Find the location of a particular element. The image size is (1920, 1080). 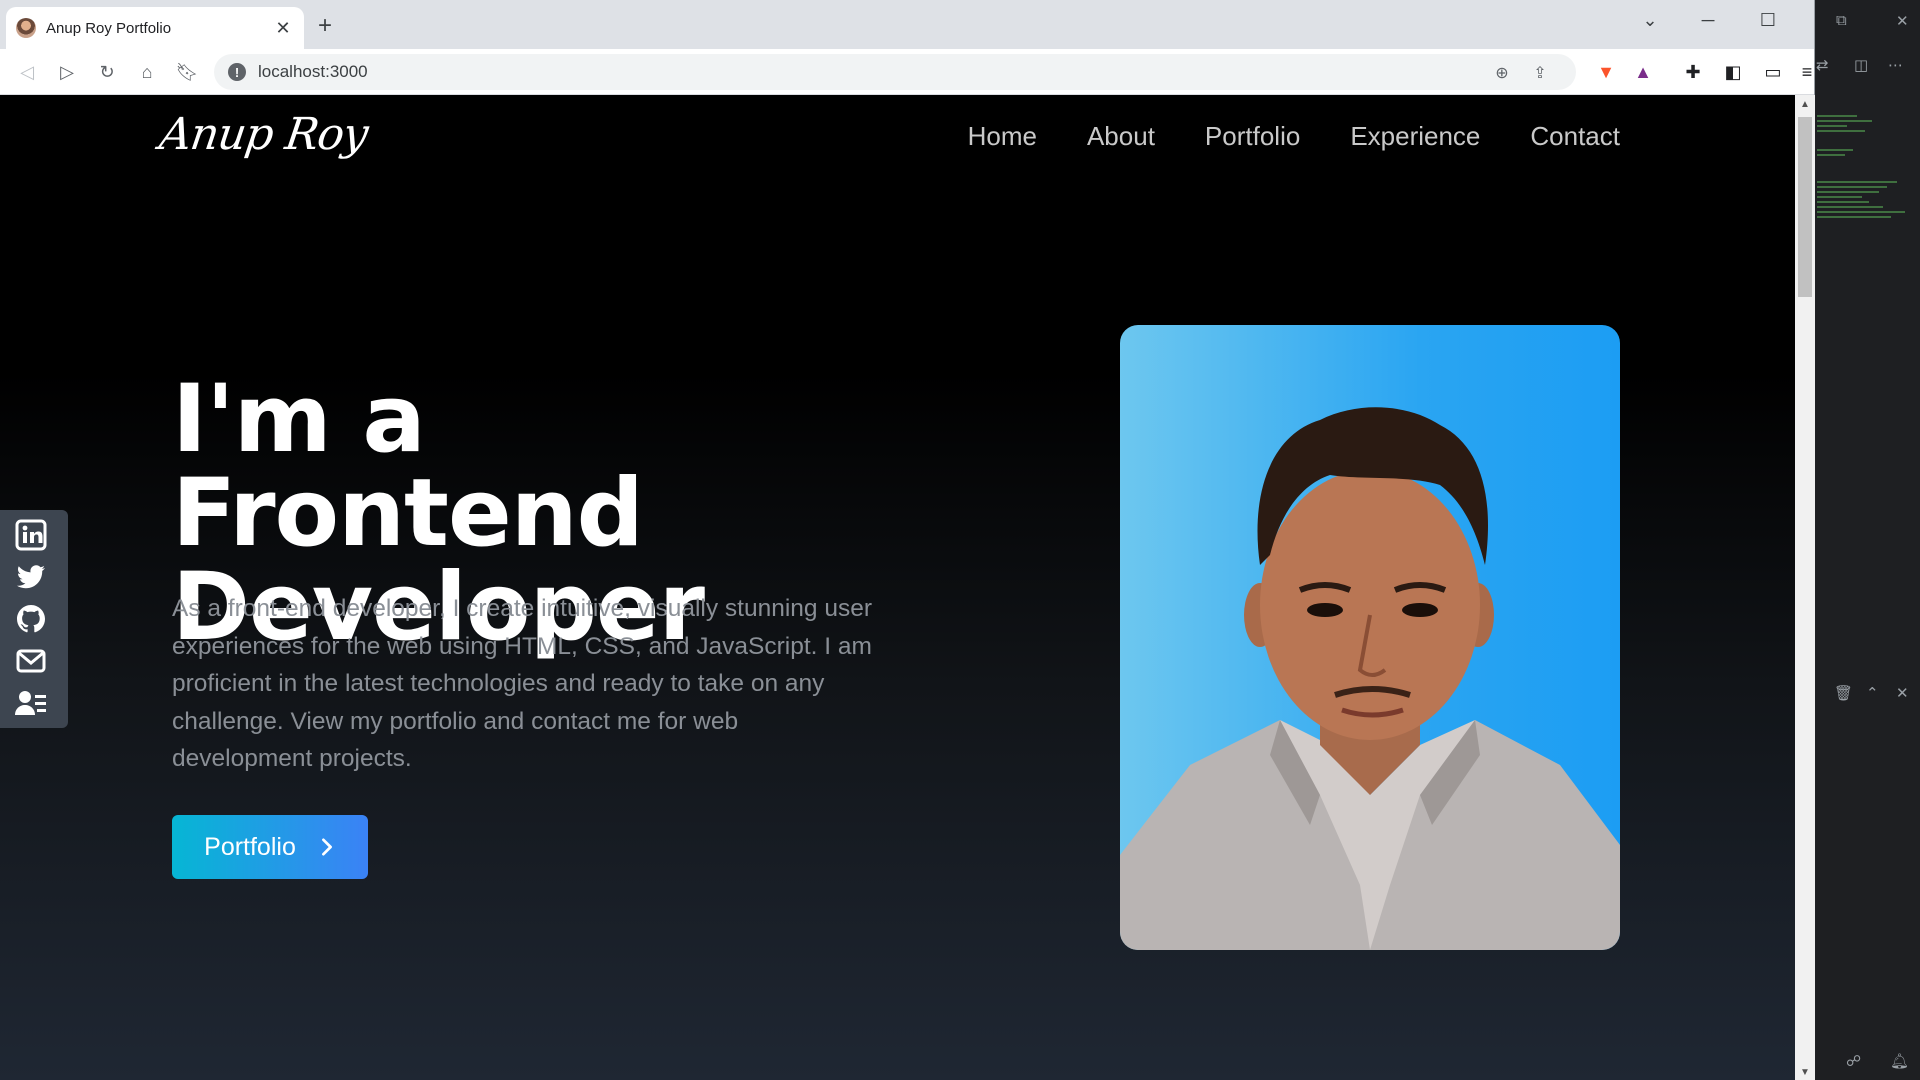

zoom-icon: ⊕ is located at coordinates (1502, 73).